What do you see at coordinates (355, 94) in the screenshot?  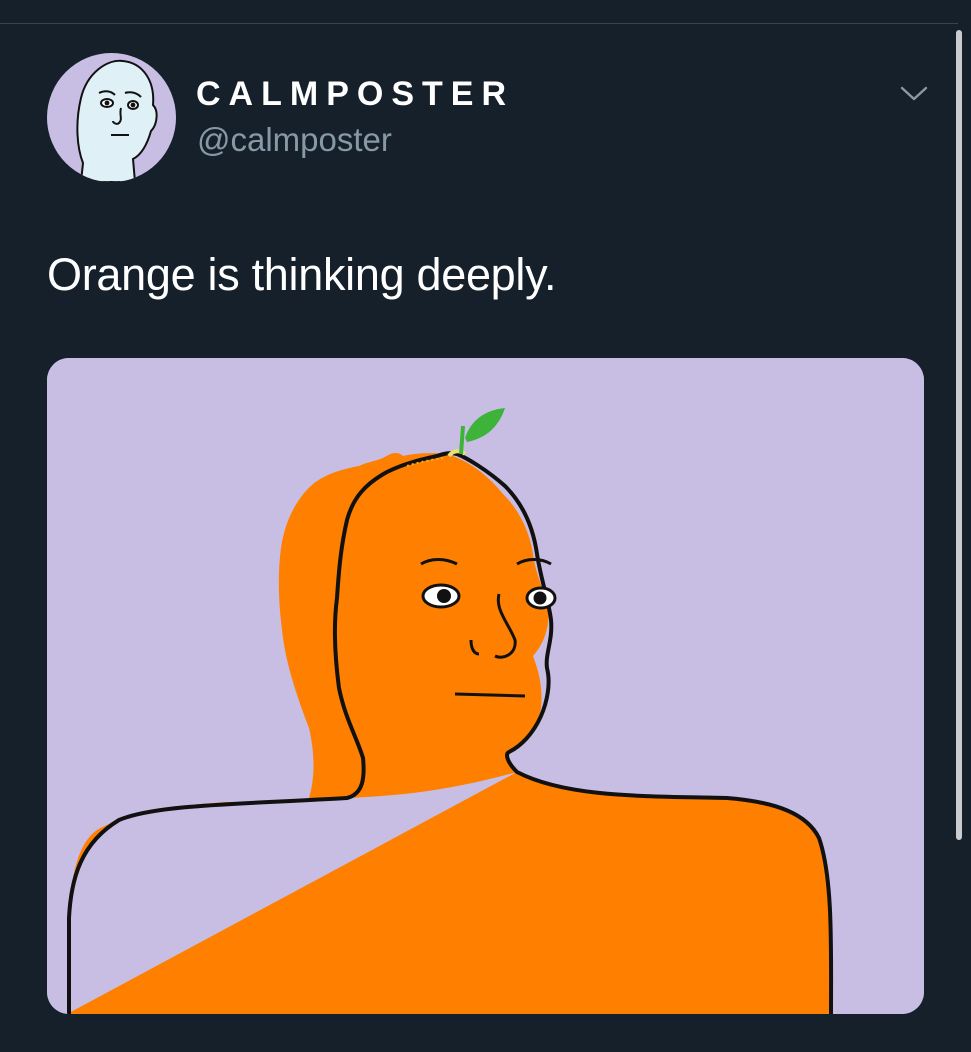 I see `display-name: CALMPOSTER` at bounding box center [355, 94].